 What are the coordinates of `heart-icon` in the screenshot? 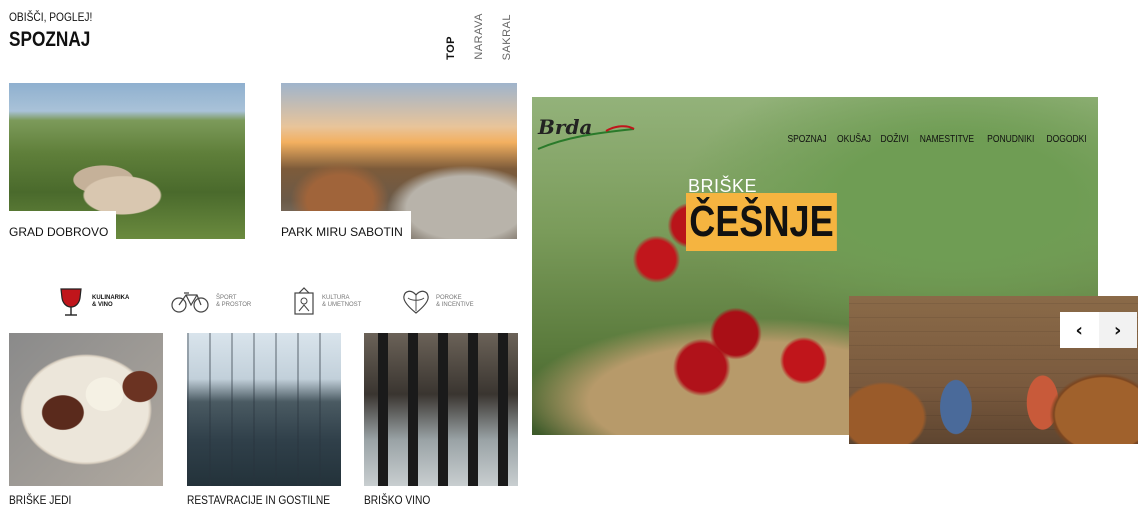 It's located at (416, 302).